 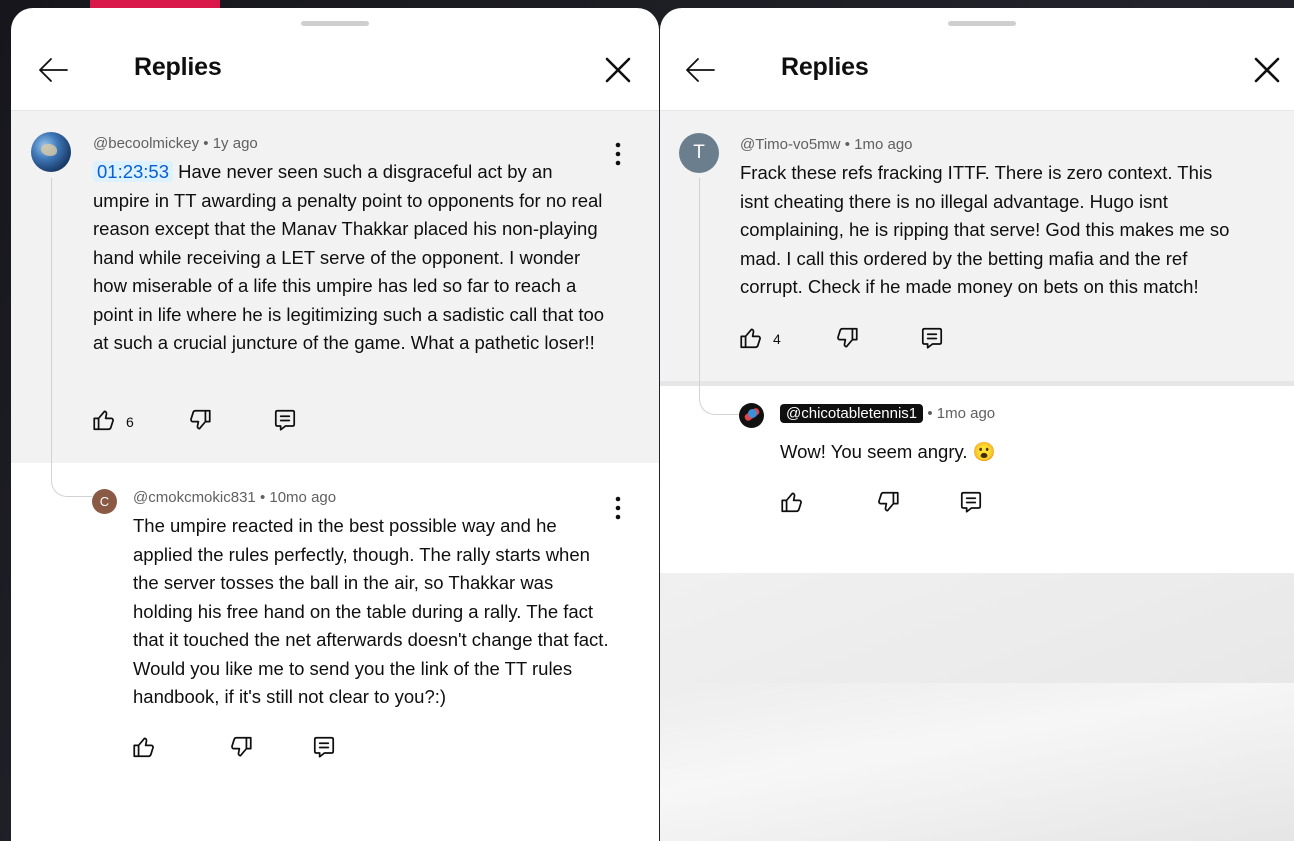 I want to click on comment-author: @Timo-vo5mw, so click(x=790, y=144).